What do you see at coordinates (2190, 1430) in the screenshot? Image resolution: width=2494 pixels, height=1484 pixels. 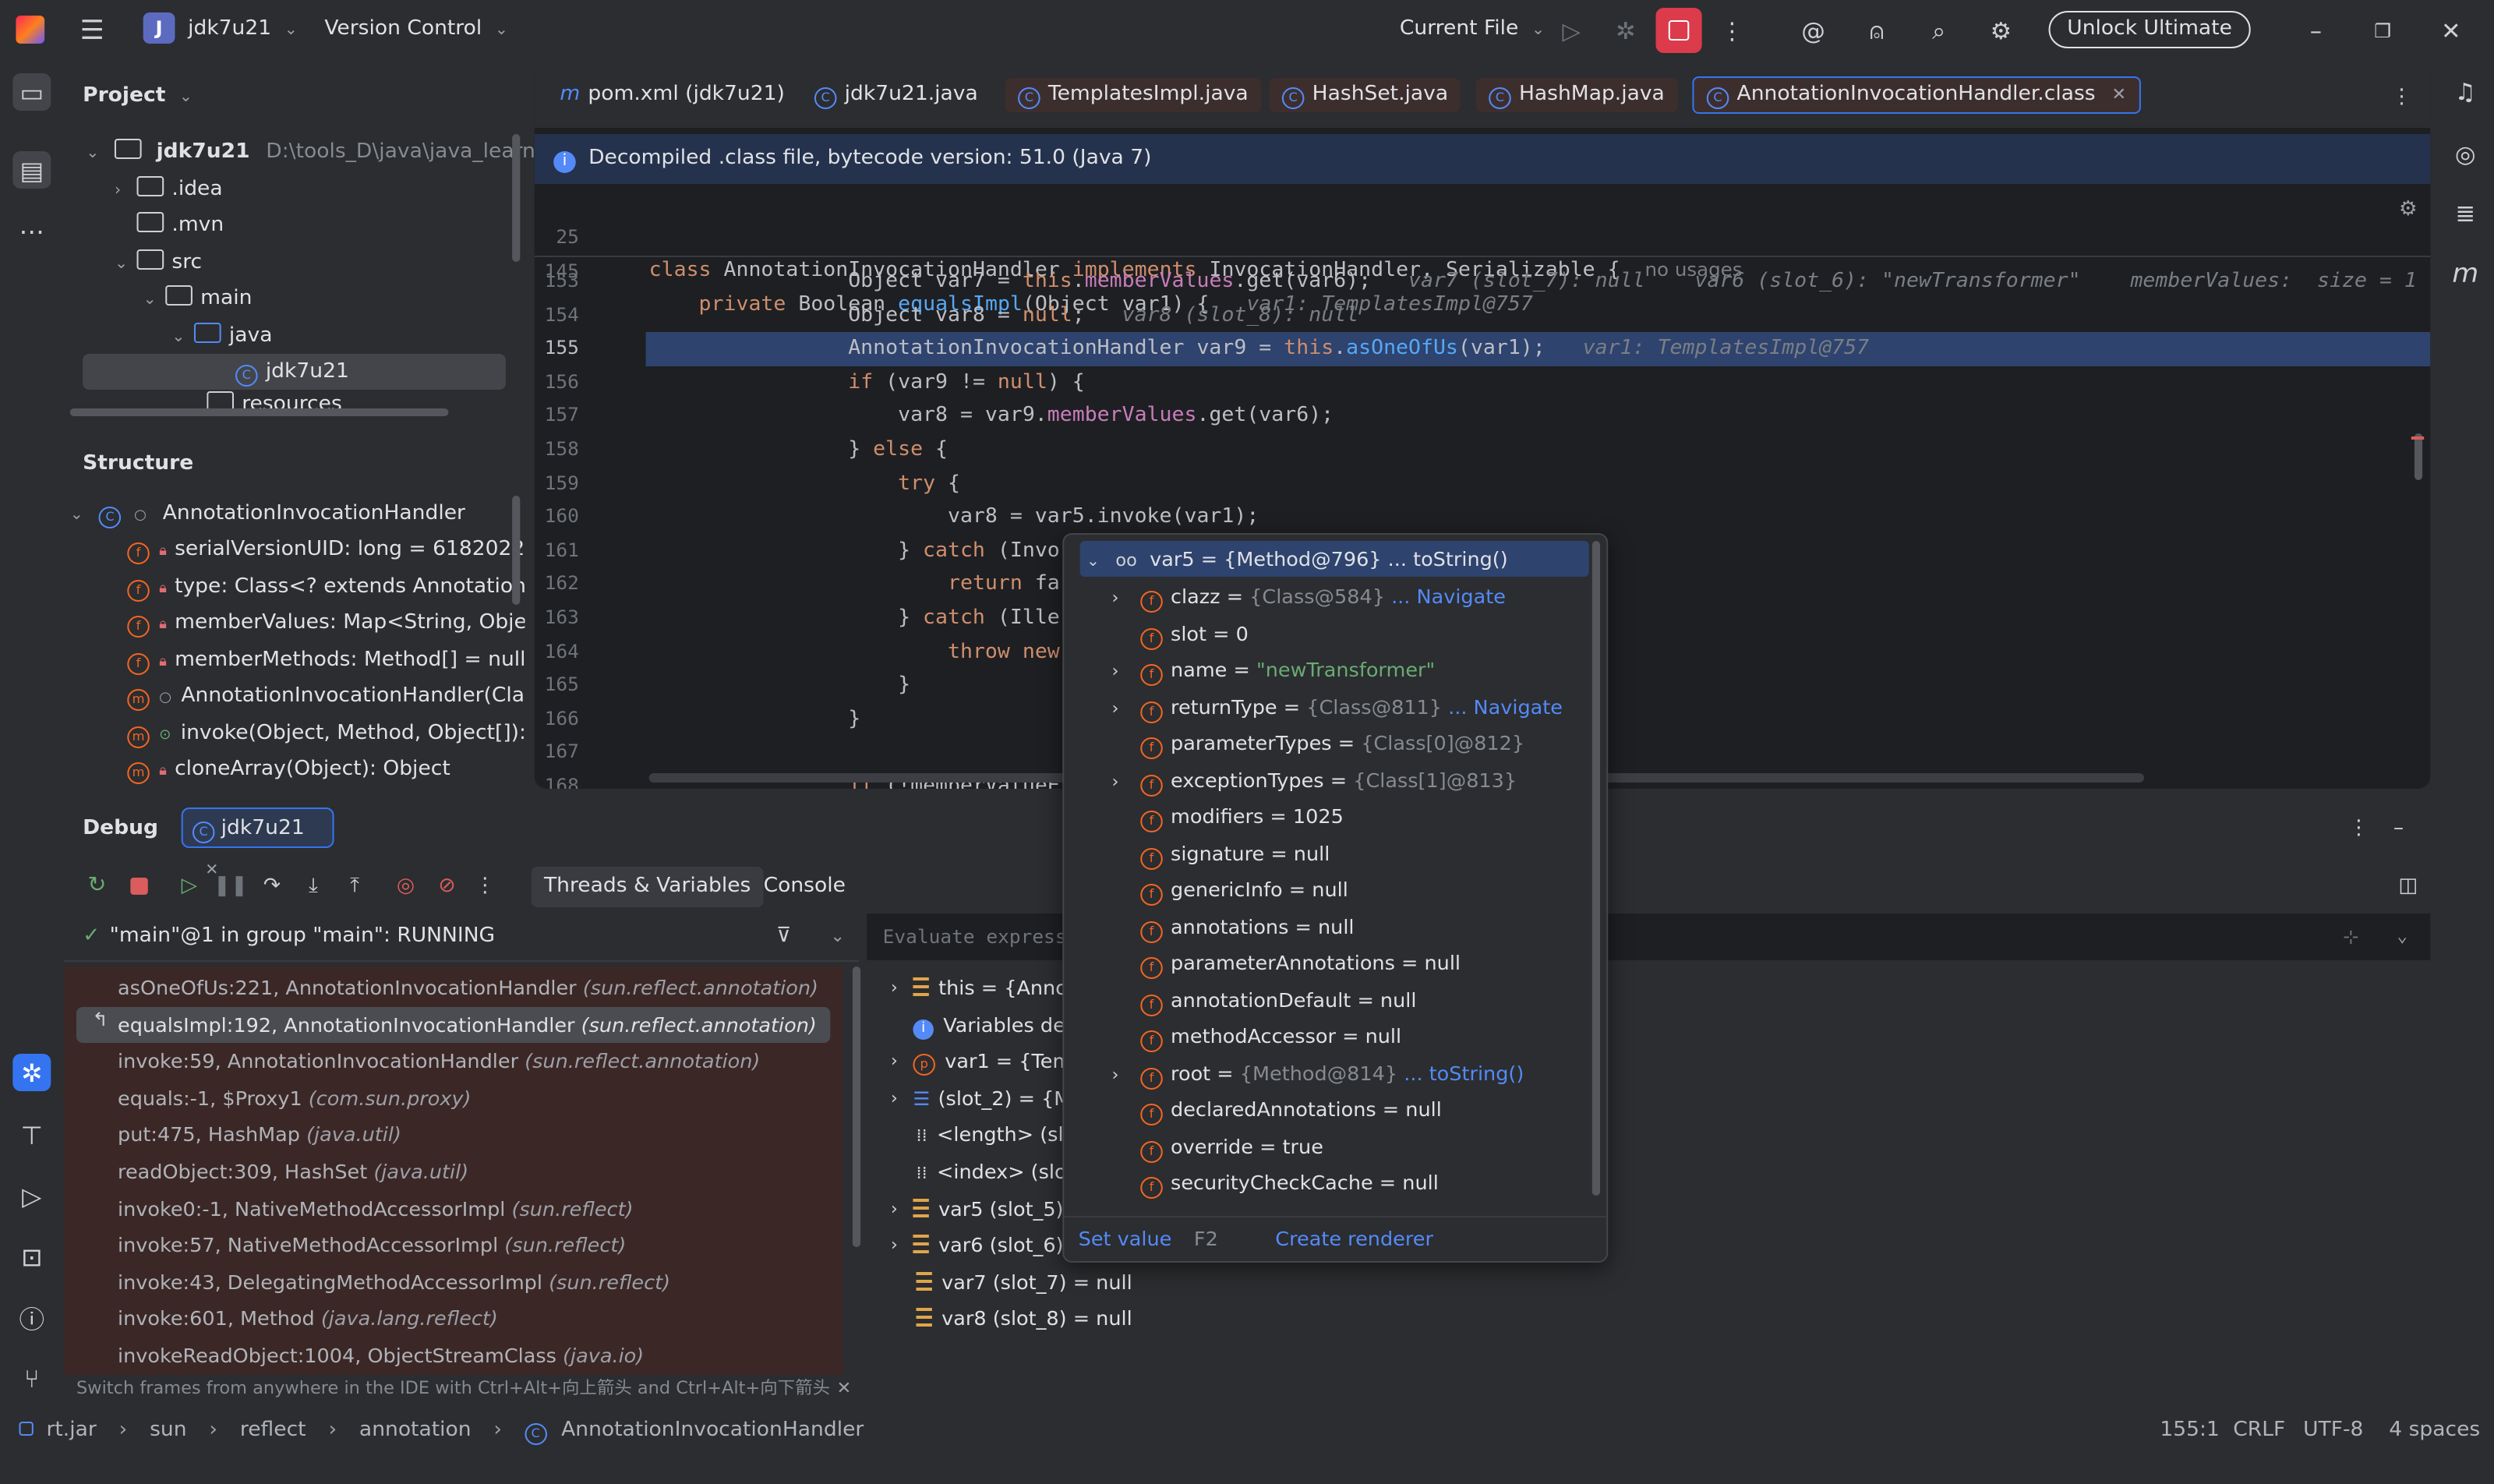 I see `caret-position: 155:1` at bounding box center [2190, 1430].